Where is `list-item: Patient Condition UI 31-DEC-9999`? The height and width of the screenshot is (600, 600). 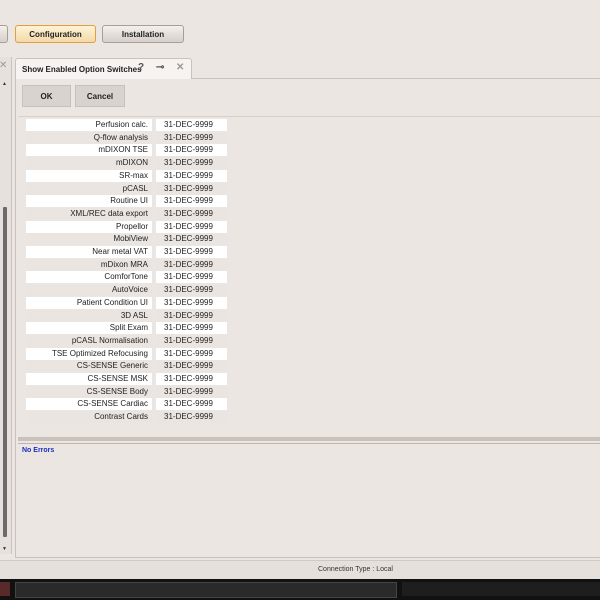 list-item: Patient Condition UI 31-DEC-9999 is located at coordinates (126, 302).